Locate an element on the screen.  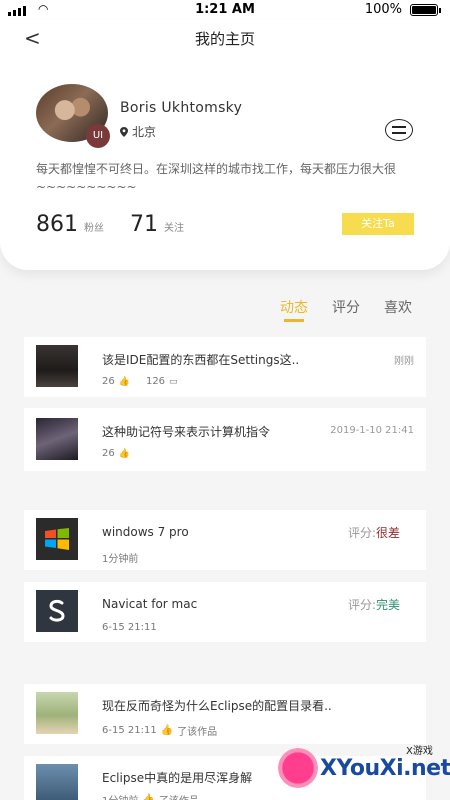
rating-title: Navicat for mac is located at coordinates (150, 604).